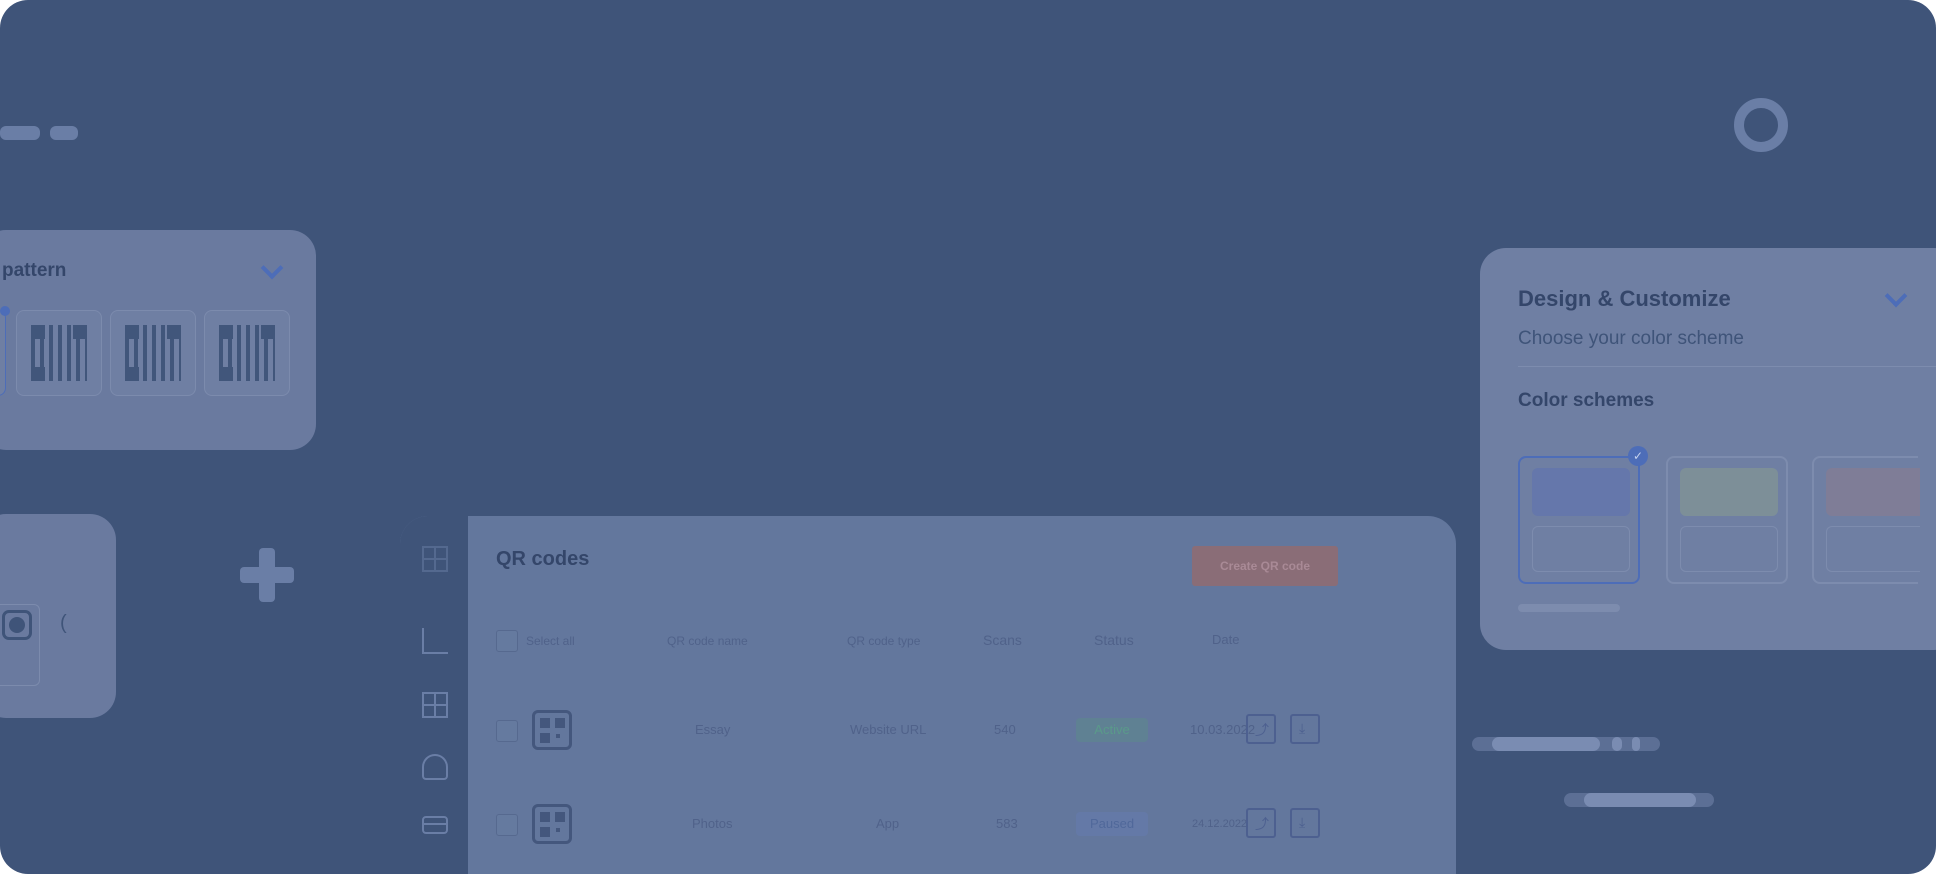  I want to click on header-status: Status, so click(1114, 640).